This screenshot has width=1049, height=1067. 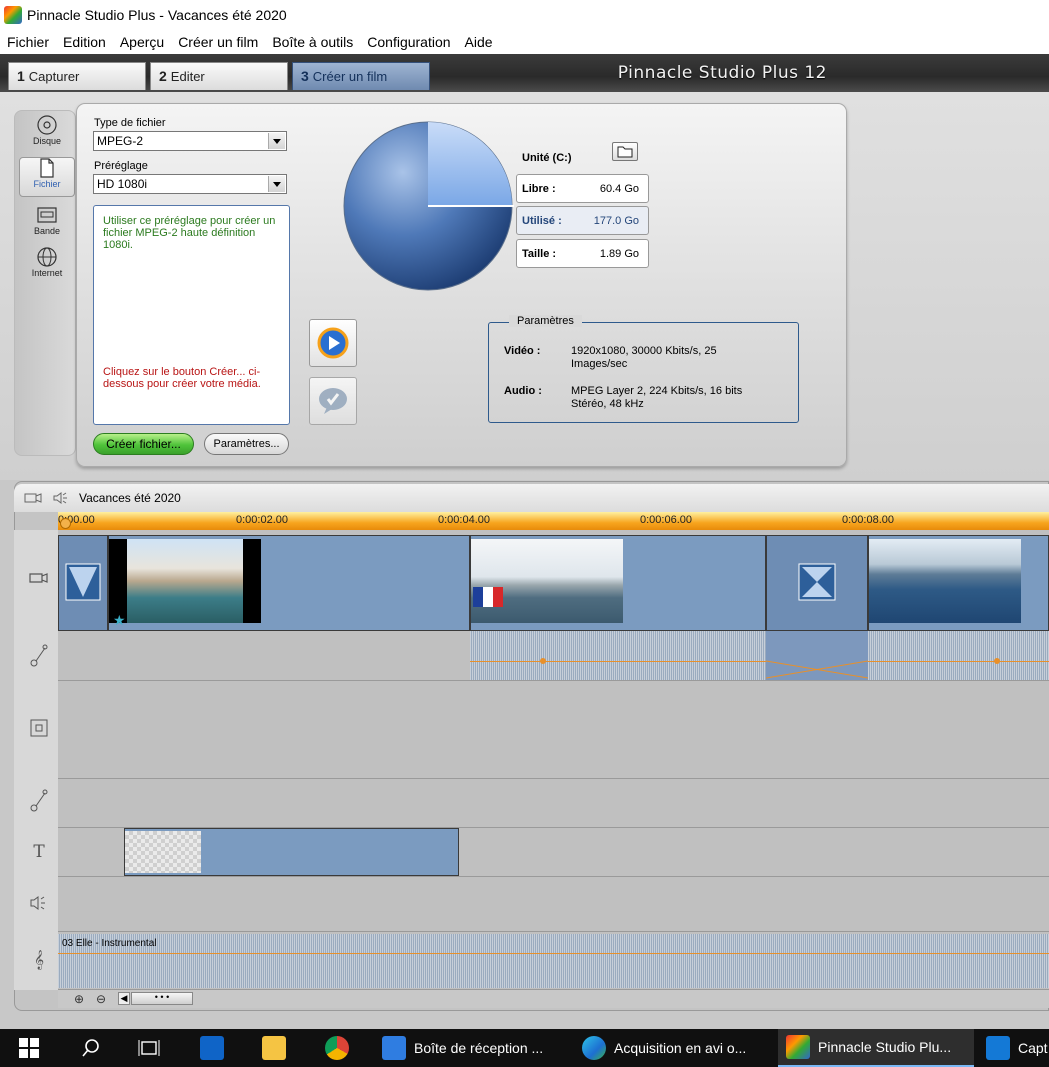 What do you see at coordinates (289, 583) in the screenshot?
I see `video-clip-1: ★` at bounding box center [289, 583].